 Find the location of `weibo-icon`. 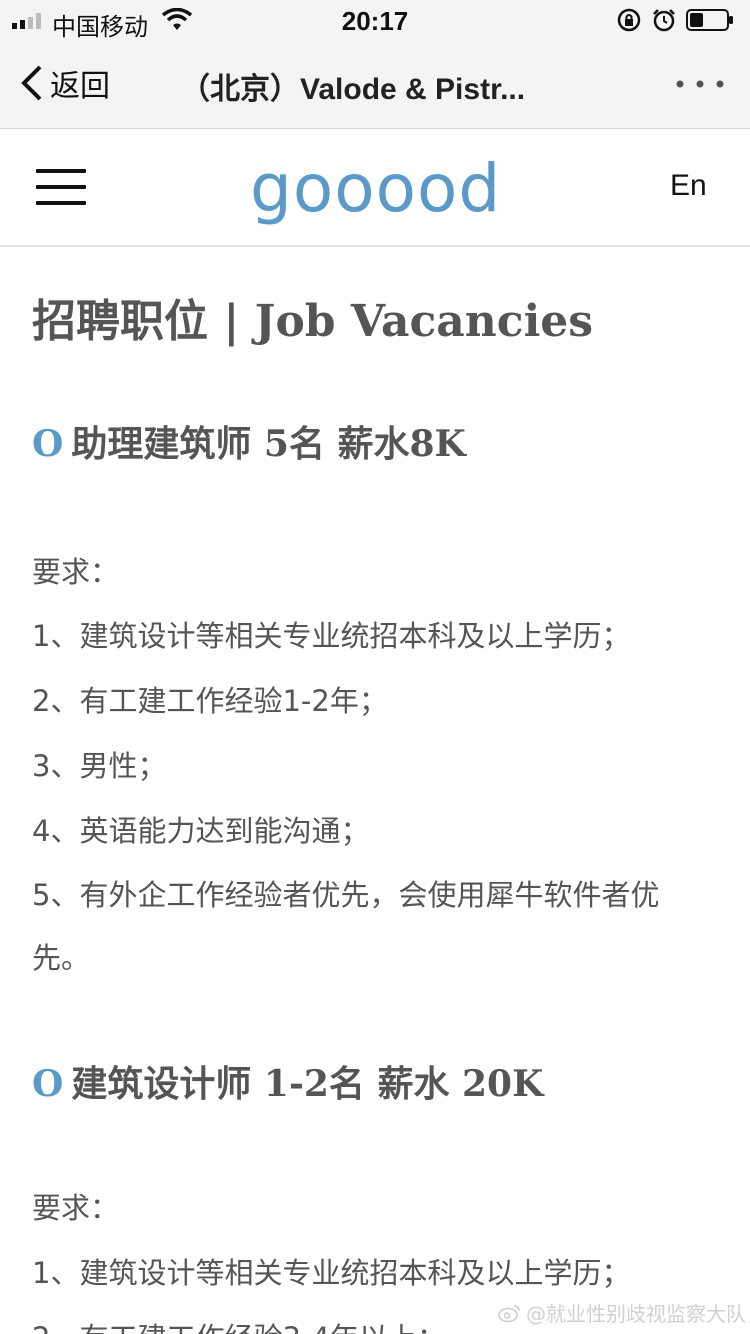

weibo-icon is located at coordinates (509, 1313).